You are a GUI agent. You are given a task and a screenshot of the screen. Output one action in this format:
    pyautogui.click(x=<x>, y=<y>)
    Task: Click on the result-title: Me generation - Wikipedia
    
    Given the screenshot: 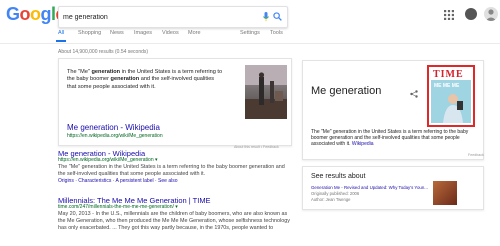 What is the action you would take?
    pyautogui.click(x=173, y=154)
    